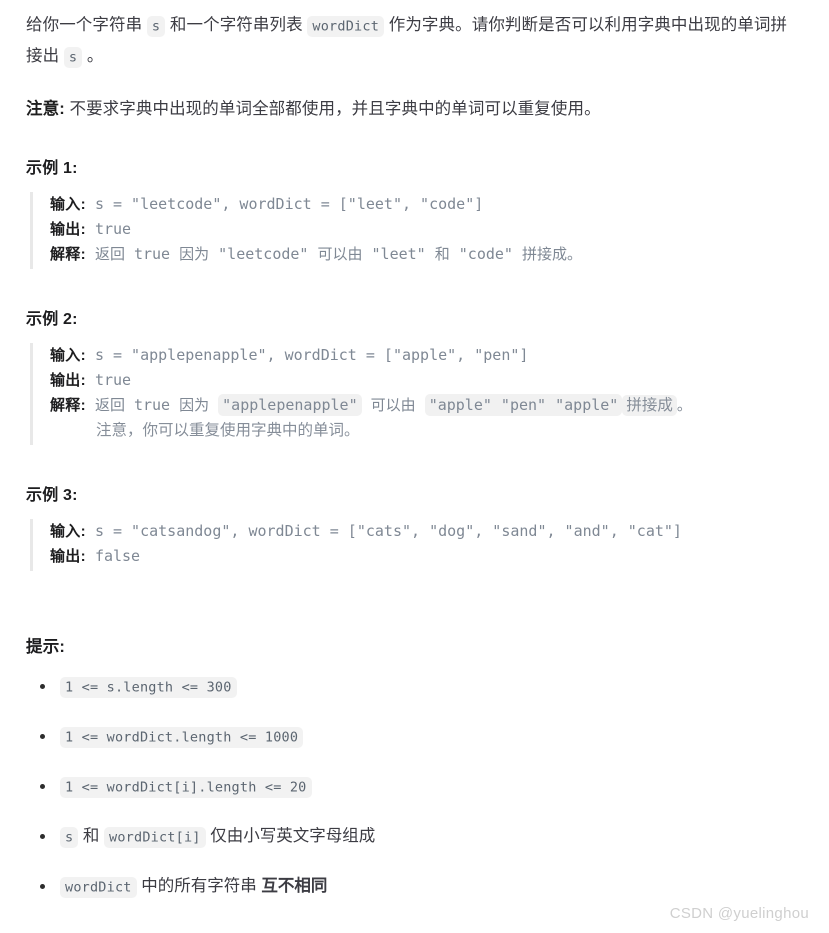 This screenshot has width=829, height=933. Describe the element at coordinates (426, 556) in the screenshot. I see `example-3-output-line: 输出: false` at that location.